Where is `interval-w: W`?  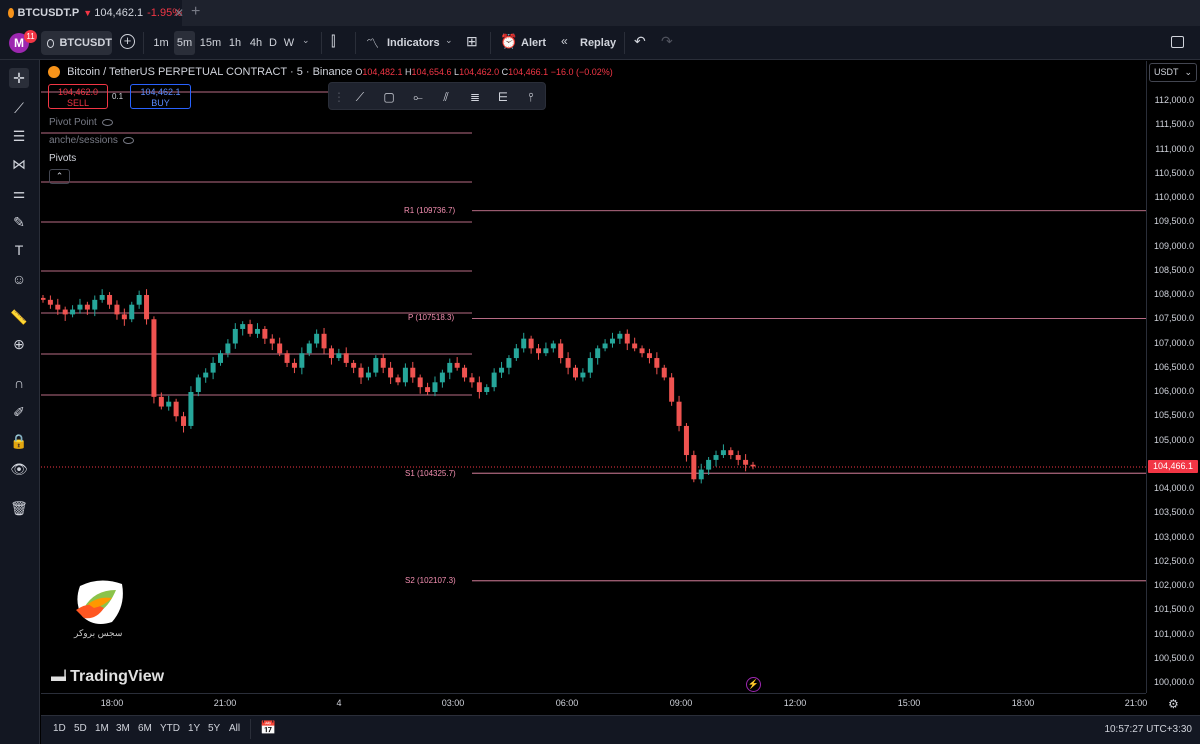 interval-w: W is located at coordinates (289, 43).